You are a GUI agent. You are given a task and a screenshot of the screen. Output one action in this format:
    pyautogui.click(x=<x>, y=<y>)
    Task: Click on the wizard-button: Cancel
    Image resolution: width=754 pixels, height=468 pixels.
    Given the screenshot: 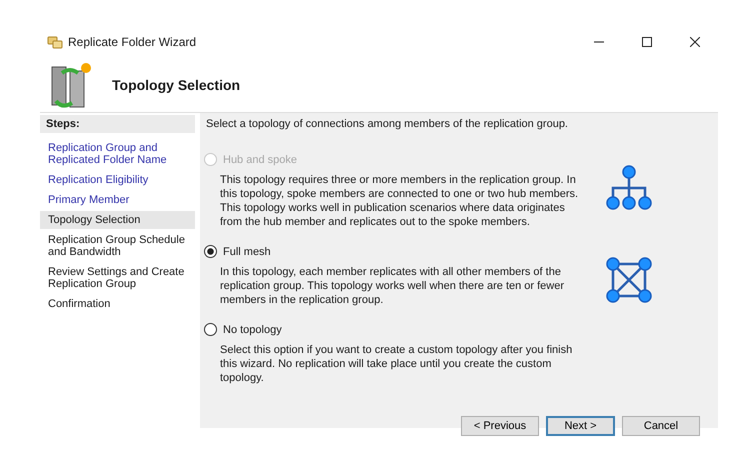 What is the action you would take?
    pyautogui.click(x=661, y=426)
    